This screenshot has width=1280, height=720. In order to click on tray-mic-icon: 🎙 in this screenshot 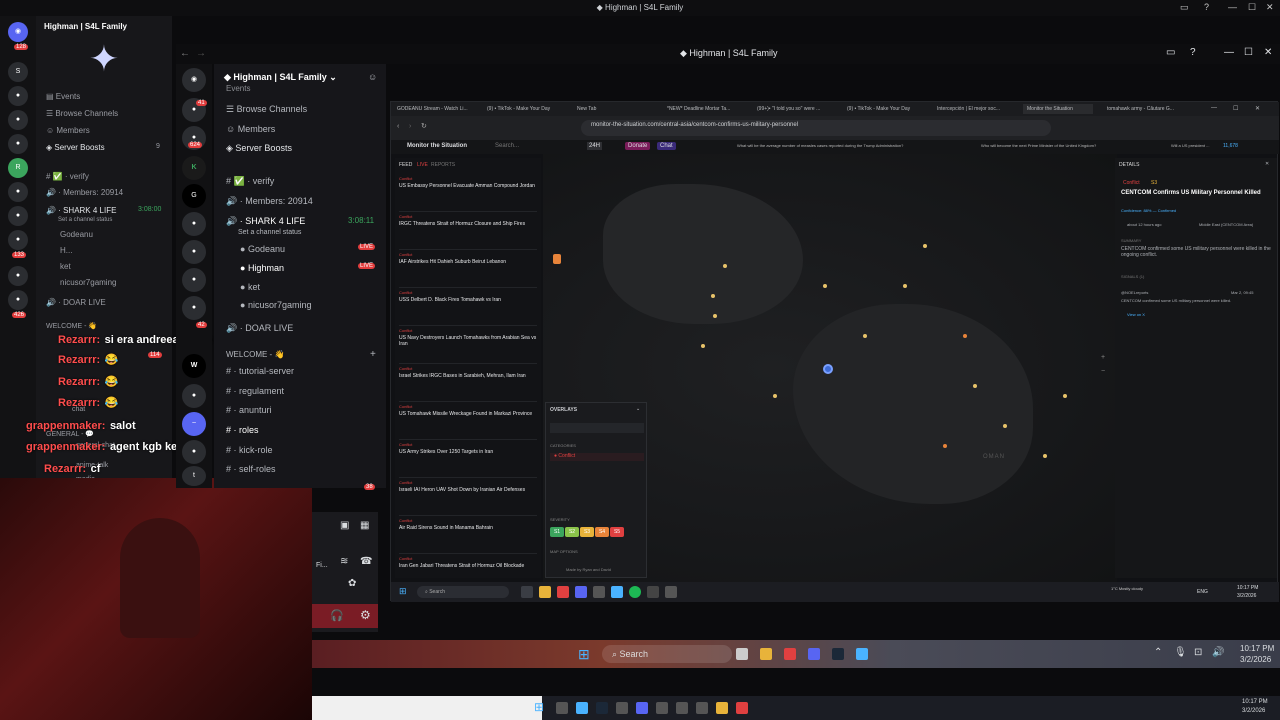, I will do `click(1180, 652)`.